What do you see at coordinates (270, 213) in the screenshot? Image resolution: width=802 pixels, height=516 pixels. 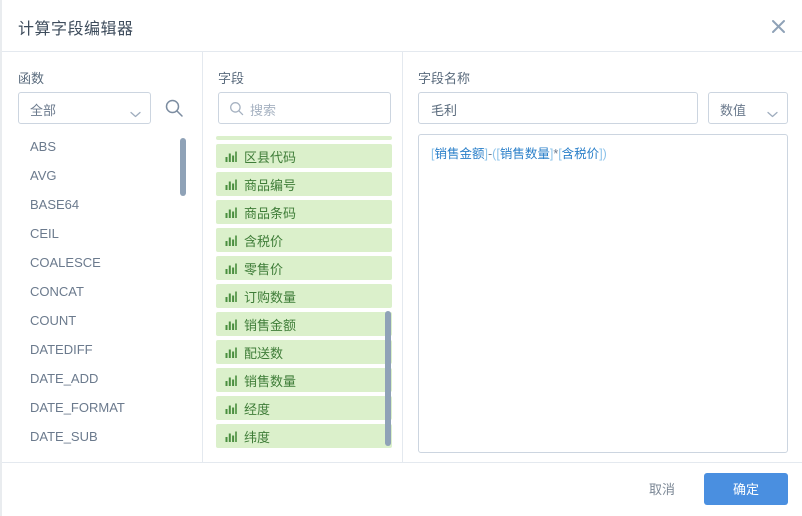 I see `field-list-item-label: 商品条码` at bounding box center [270, 213].